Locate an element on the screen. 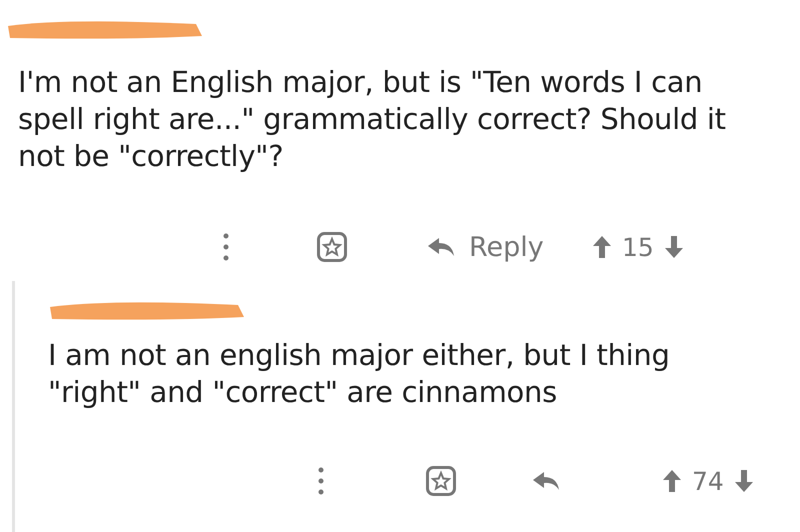 The width and height of the screenshot is (800, 532). vote-count: 15 is located at coordinates (638, 247).